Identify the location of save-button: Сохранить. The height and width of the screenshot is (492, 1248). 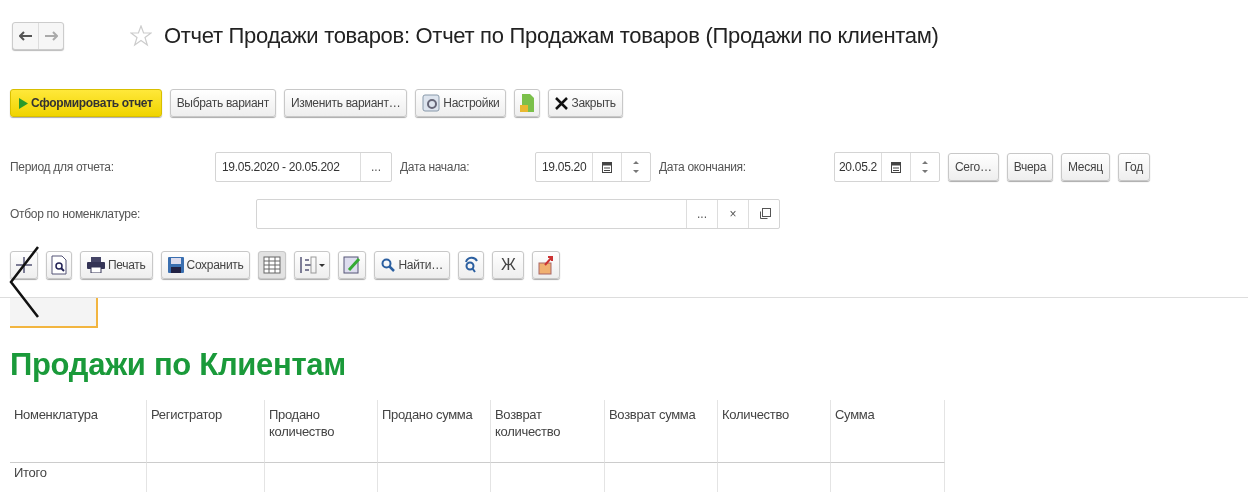
(205, 265).